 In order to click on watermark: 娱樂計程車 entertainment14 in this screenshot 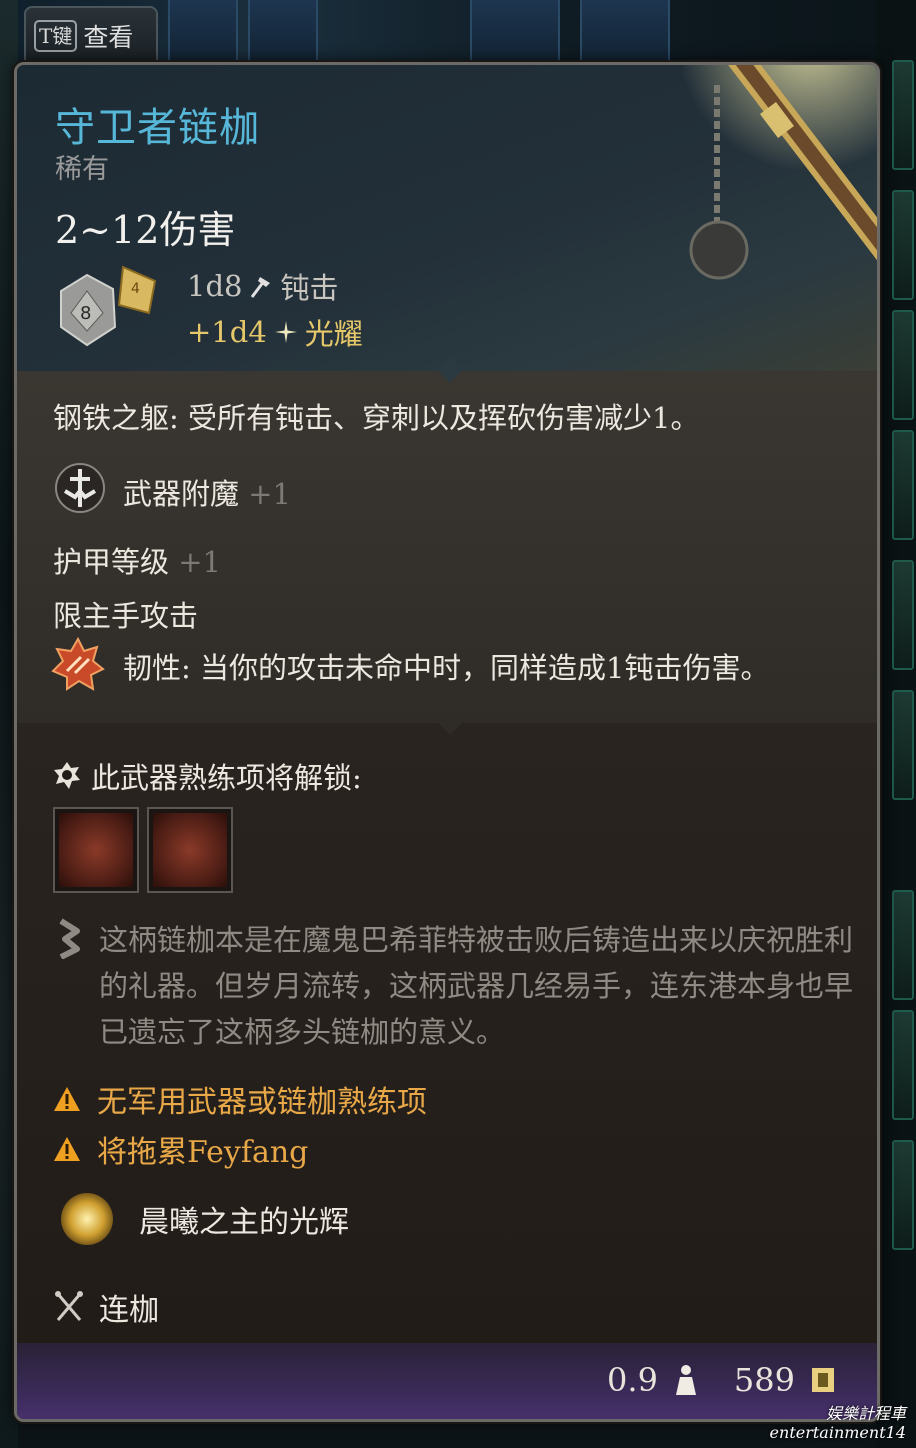, I will do `click(838, 1423)`.